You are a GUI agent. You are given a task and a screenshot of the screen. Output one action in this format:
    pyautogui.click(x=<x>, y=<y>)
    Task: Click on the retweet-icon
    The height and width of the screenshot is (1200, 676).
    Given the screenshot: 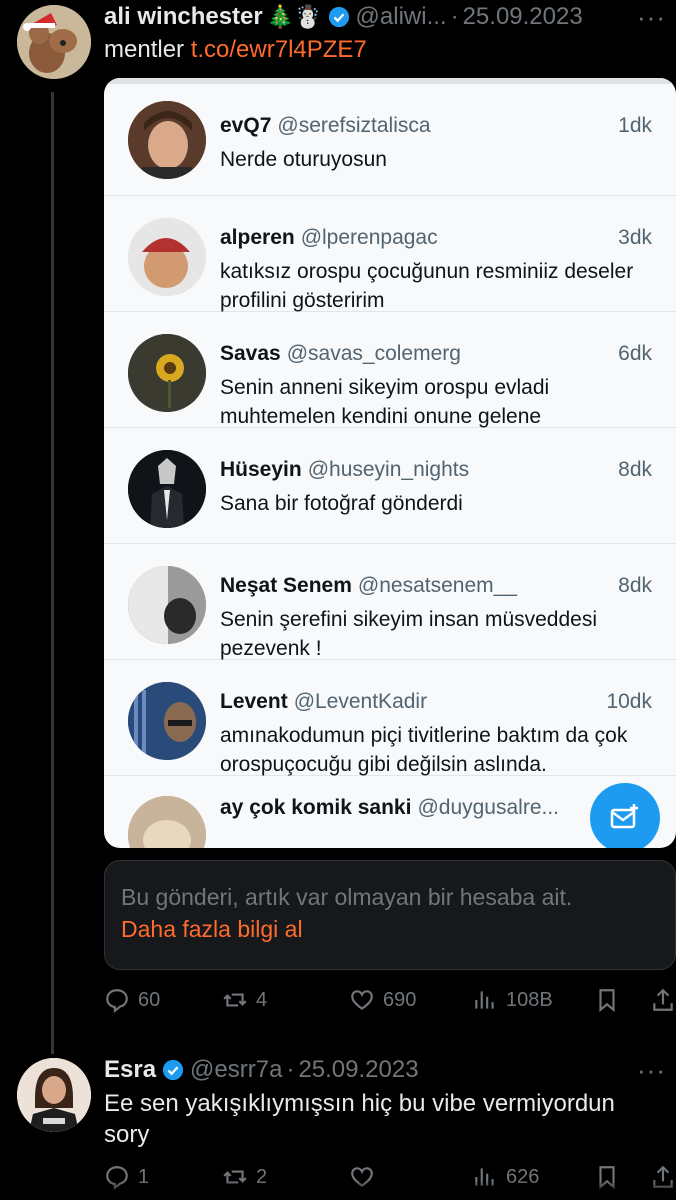 What is the action you would take?
    pyautogui.click(x=235, y=1000)
    